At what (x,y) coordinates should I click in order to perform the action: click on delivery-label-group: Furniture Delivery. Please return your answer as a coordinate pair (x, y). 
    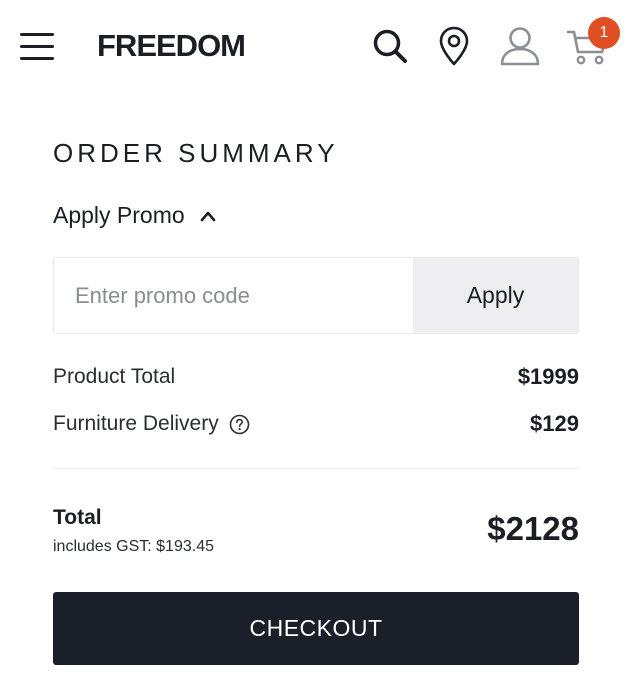
    Looking at the image, I should click on (151, 424).